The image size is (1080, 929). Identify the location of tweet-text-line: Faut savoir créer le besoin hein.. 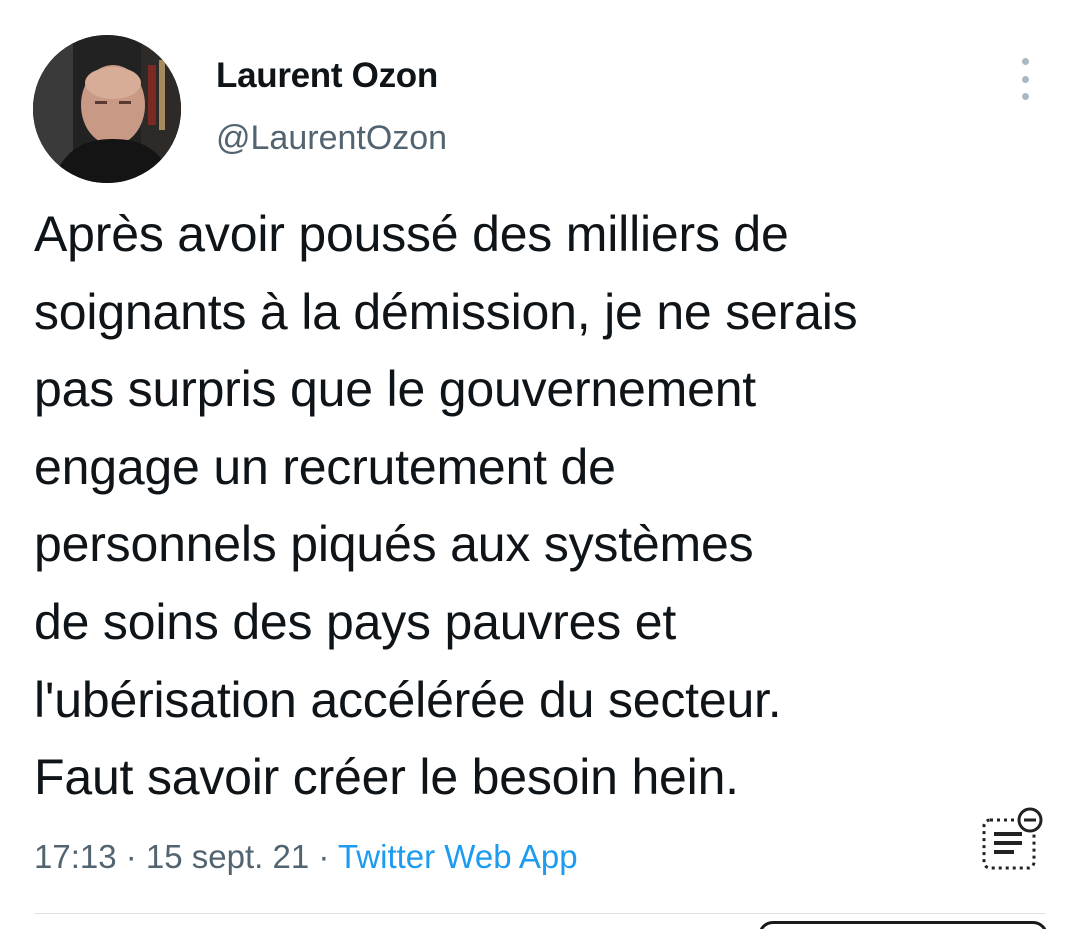
(386, 777).